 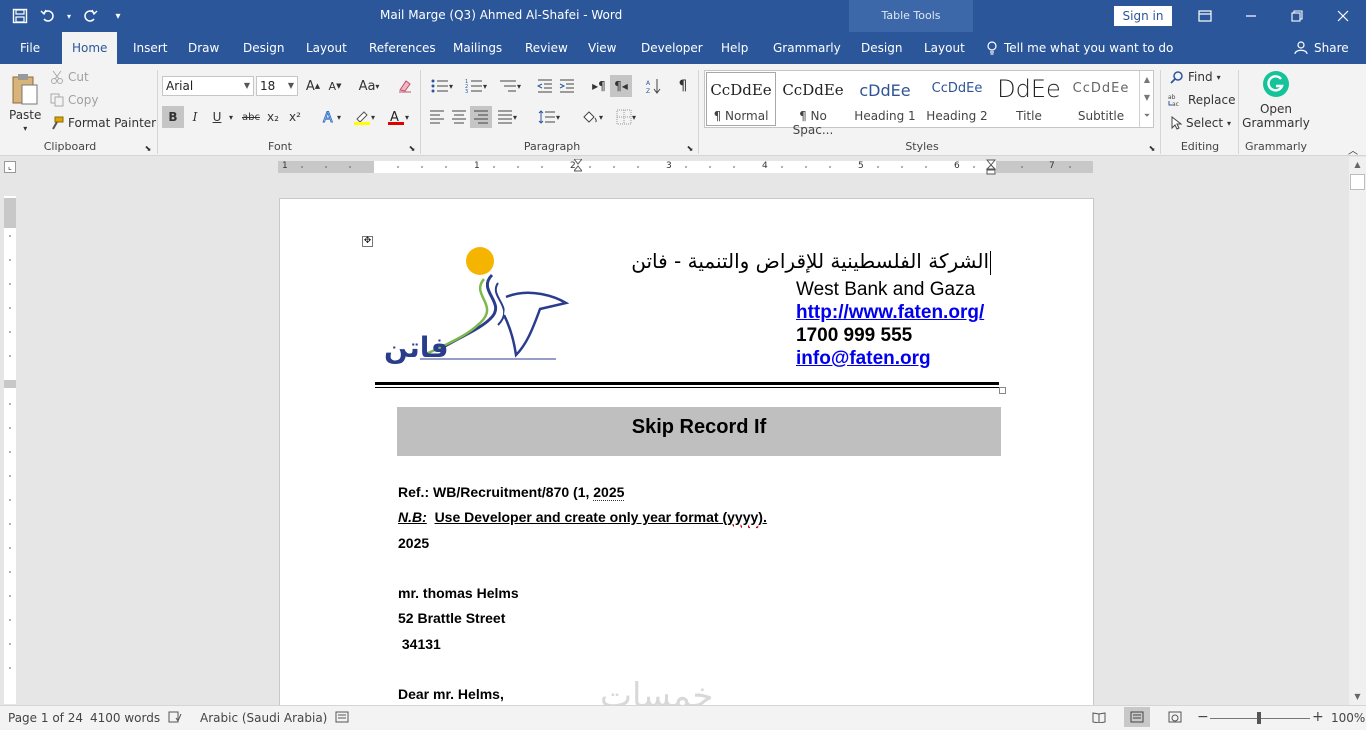 I want to click on numbering-button: 1 2 3 ▾, so click(x=476, y=86).